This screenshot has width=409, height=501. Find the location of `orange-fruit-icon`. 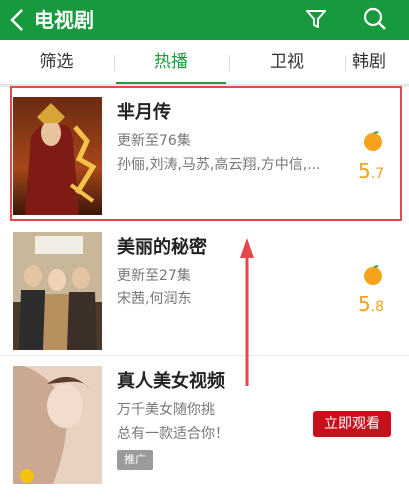

orange-fruit-icon is located at coordinates (373, 275).